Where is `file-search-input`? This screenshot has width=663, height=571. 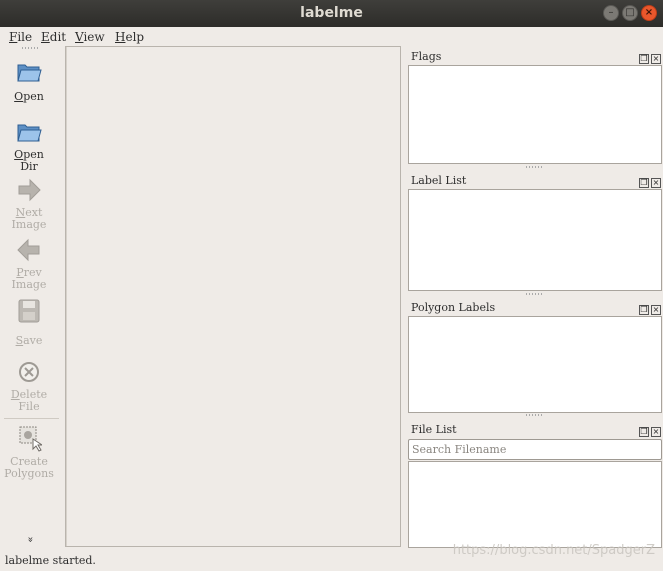 file-search-input is located at coordinates (535, 449).